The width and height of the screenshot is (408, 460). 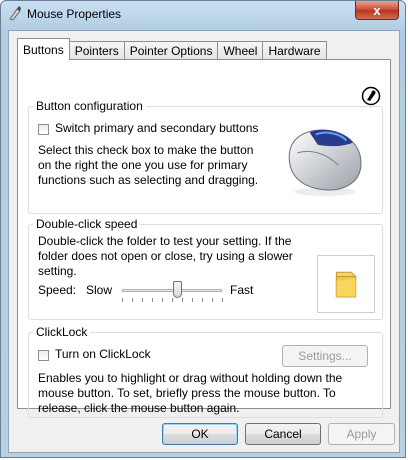 I want to click on group-title-double-click-speed: Double-click speed, so click(x=87, y=224).